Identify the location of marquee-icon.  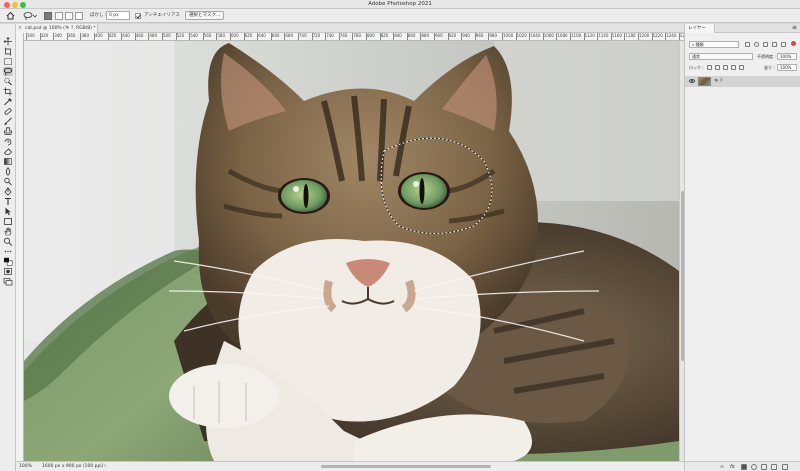
(8, 61).